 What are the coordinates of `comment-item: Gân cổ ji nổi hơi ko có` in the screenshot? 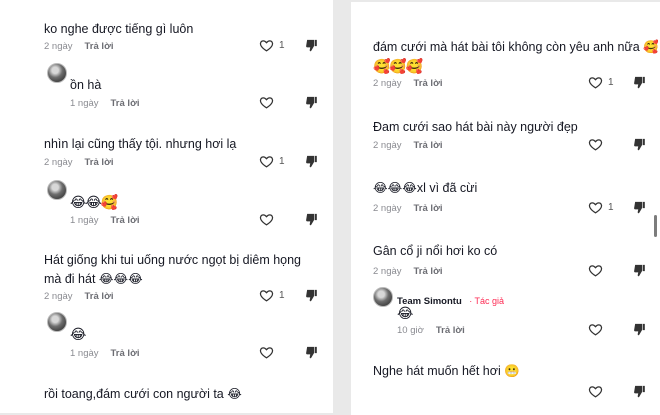 It's located at (435, 251).